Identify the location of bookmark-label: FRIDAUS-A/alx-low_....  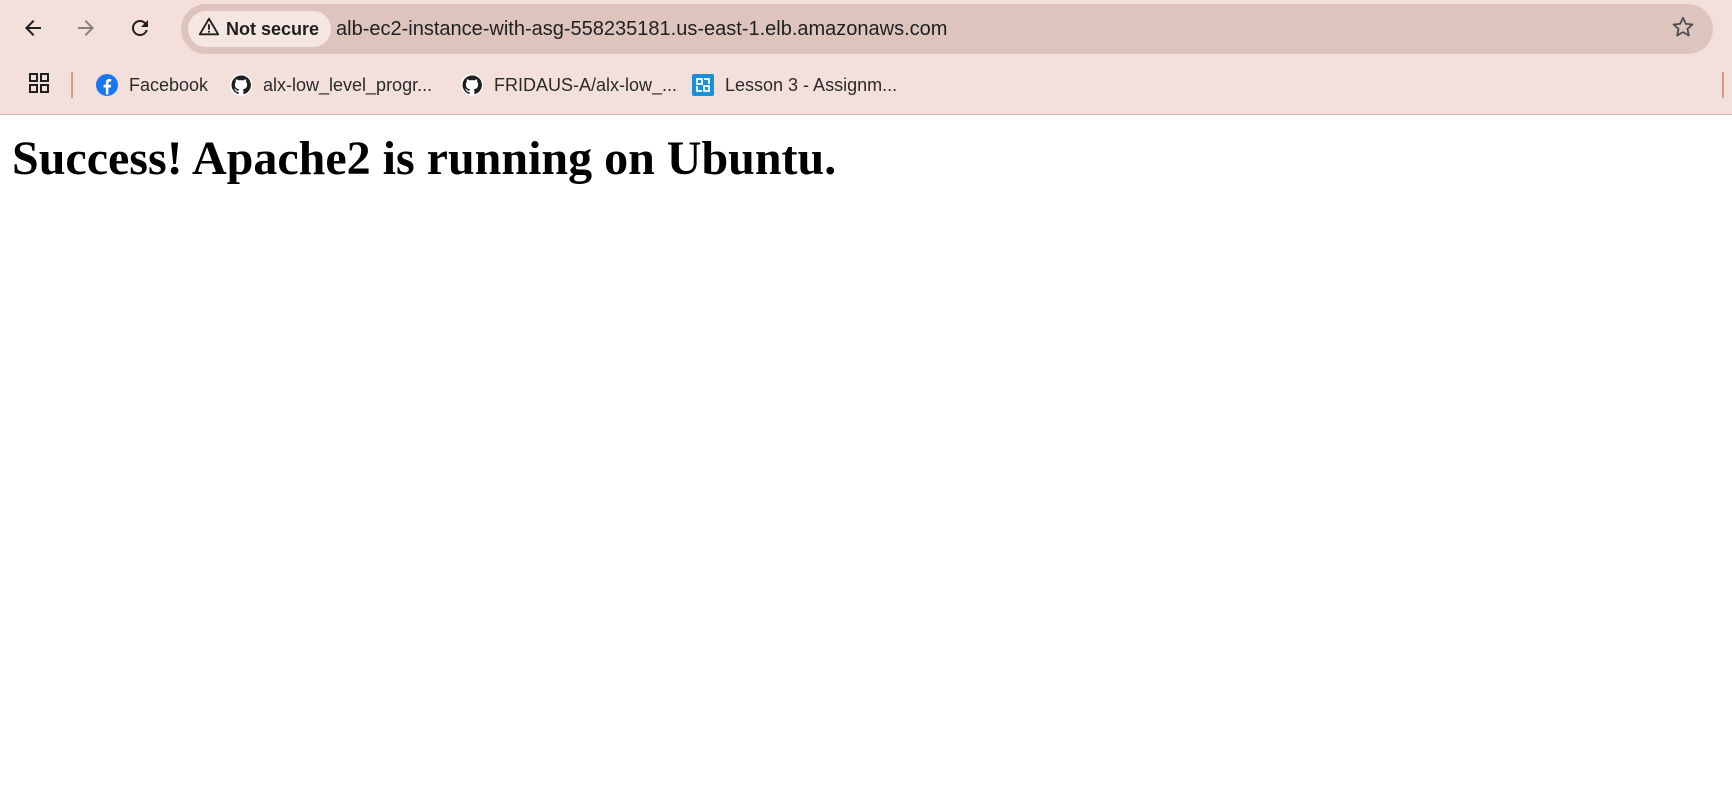
(586, 84).